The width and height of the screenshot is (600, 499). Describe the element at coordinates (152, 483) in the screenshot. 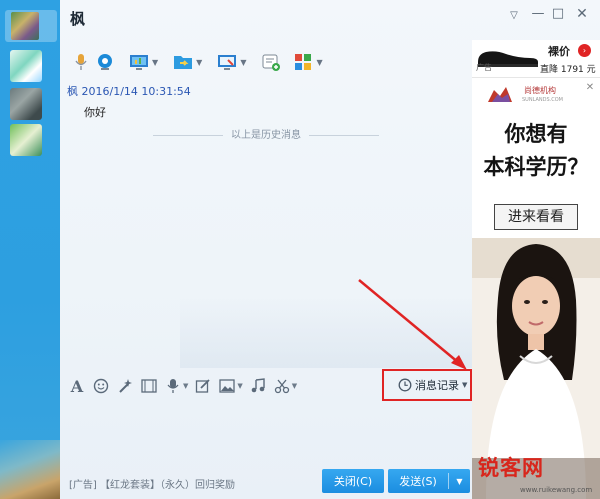

I see `footer-ad-link: [广告] 【红龙套装】（永久）回归奖励` at that location.